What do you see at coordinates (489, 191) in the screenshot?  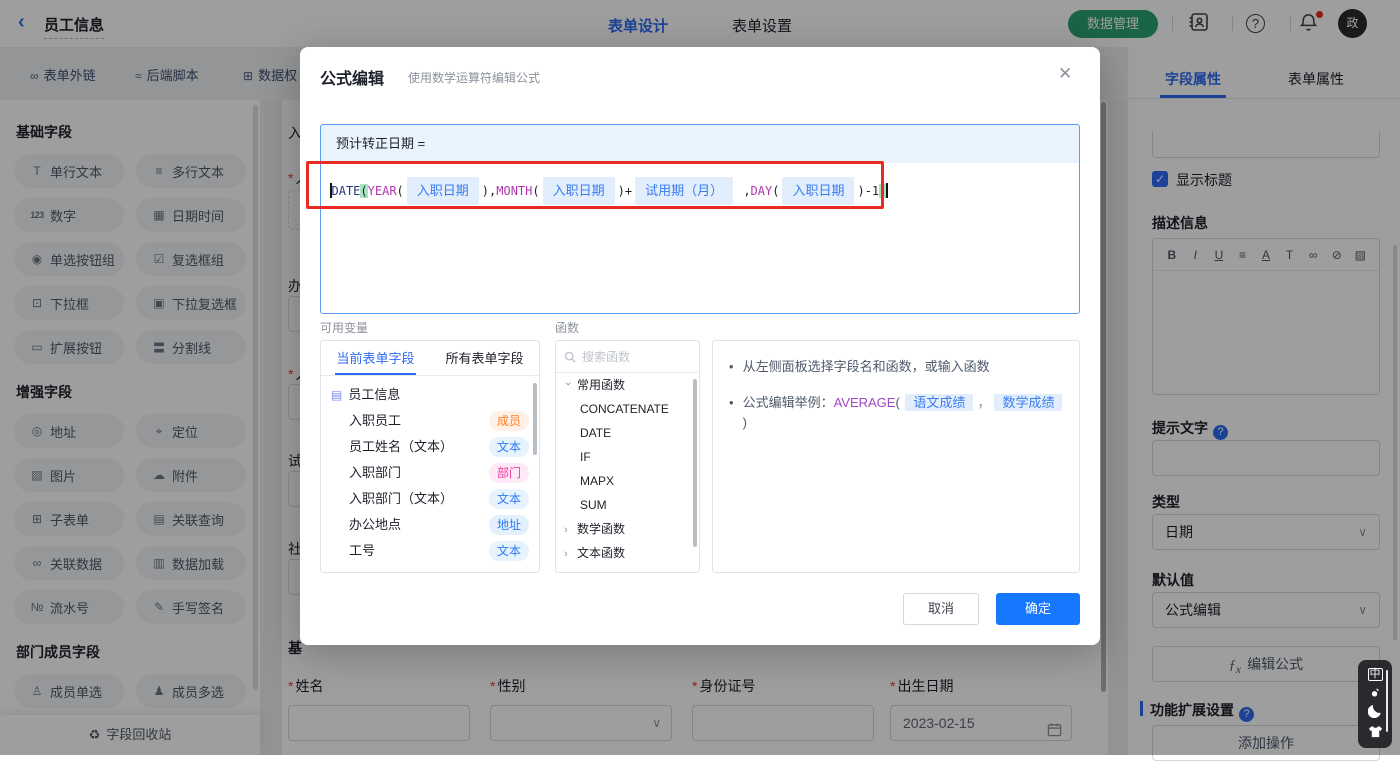 I see `formula-operator: ),` at bounding box center [489, 191].